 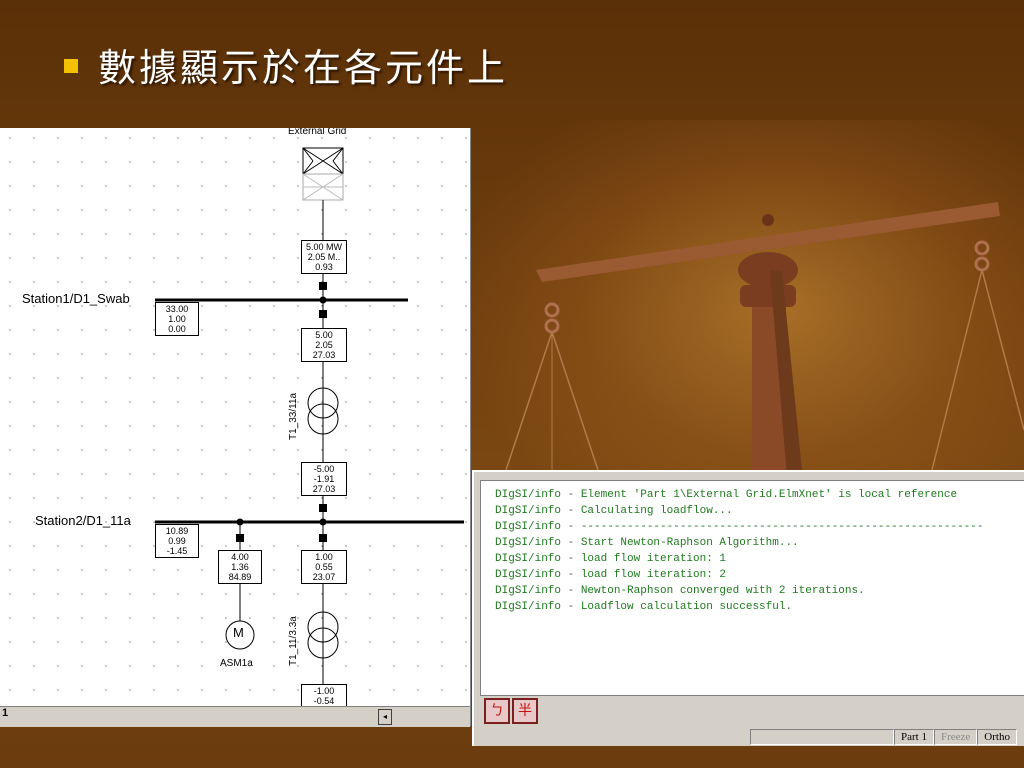 I want to click on bus1-node, so click(x=323, y=300).